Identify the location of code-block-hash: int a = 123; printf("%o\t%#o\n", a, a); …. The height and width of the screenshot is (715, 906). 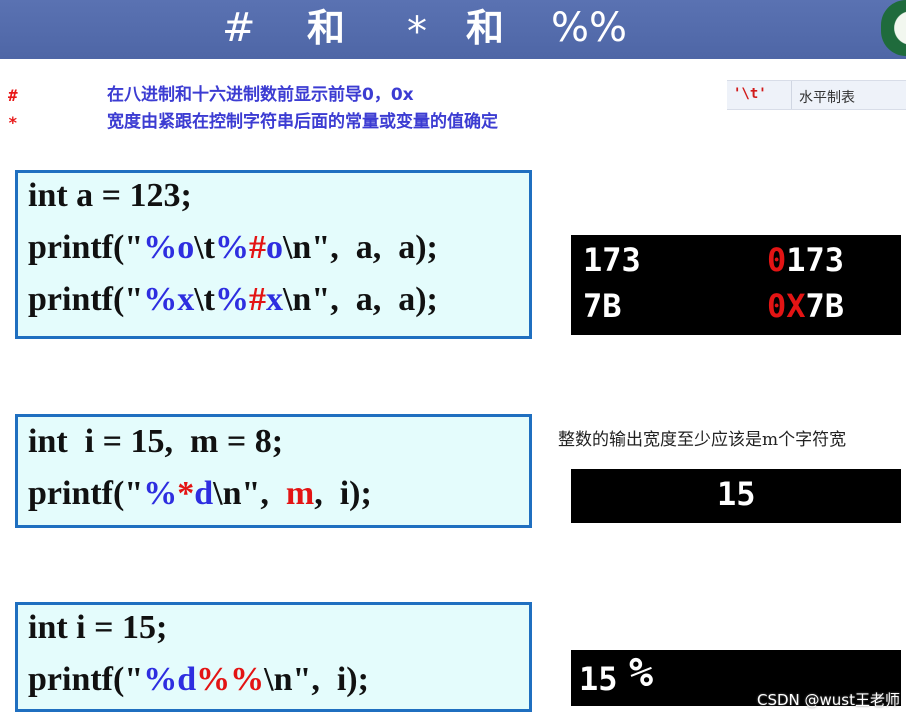
(273, 254).